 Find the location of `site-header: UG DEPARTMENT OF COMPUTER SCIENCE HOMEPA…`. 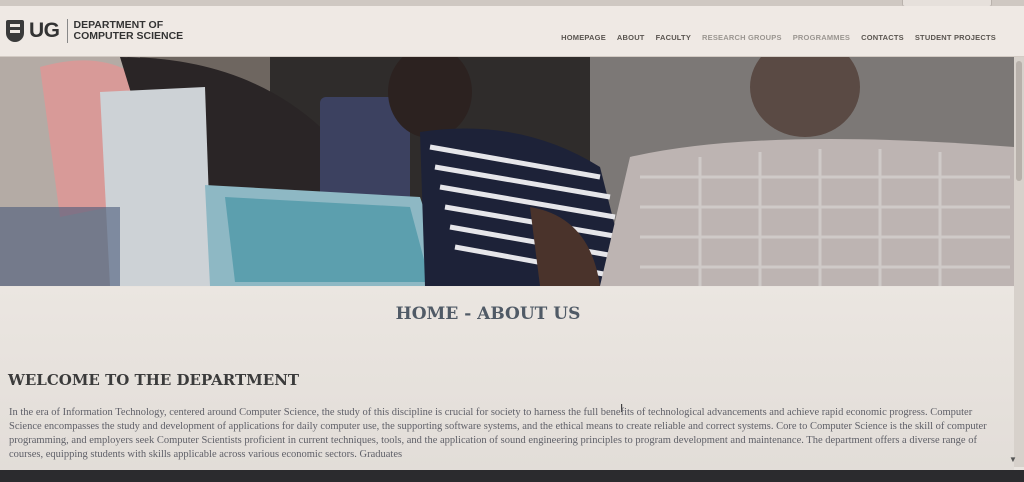

site-header: UG DEPARTMENT OF COMPUTER SCIENCE HOMEPA… is located at coordinates (512, 31).